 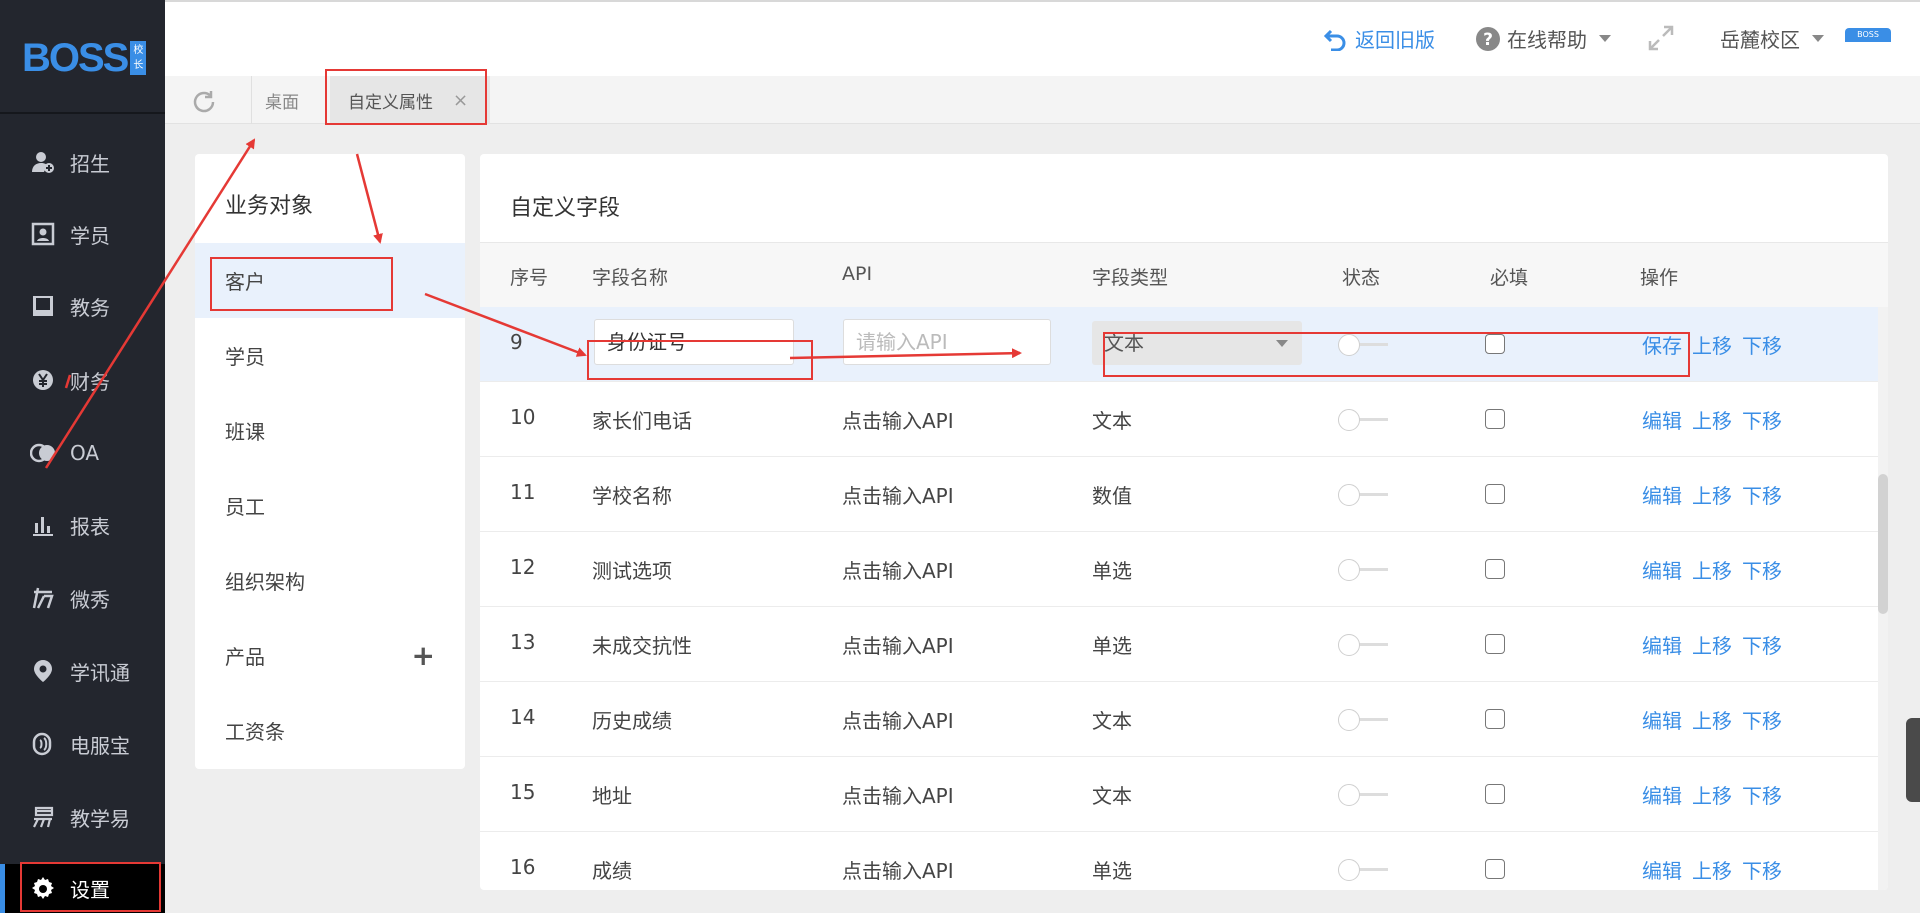 I want to click on add-product-button: +, so click(x=423, y=655).